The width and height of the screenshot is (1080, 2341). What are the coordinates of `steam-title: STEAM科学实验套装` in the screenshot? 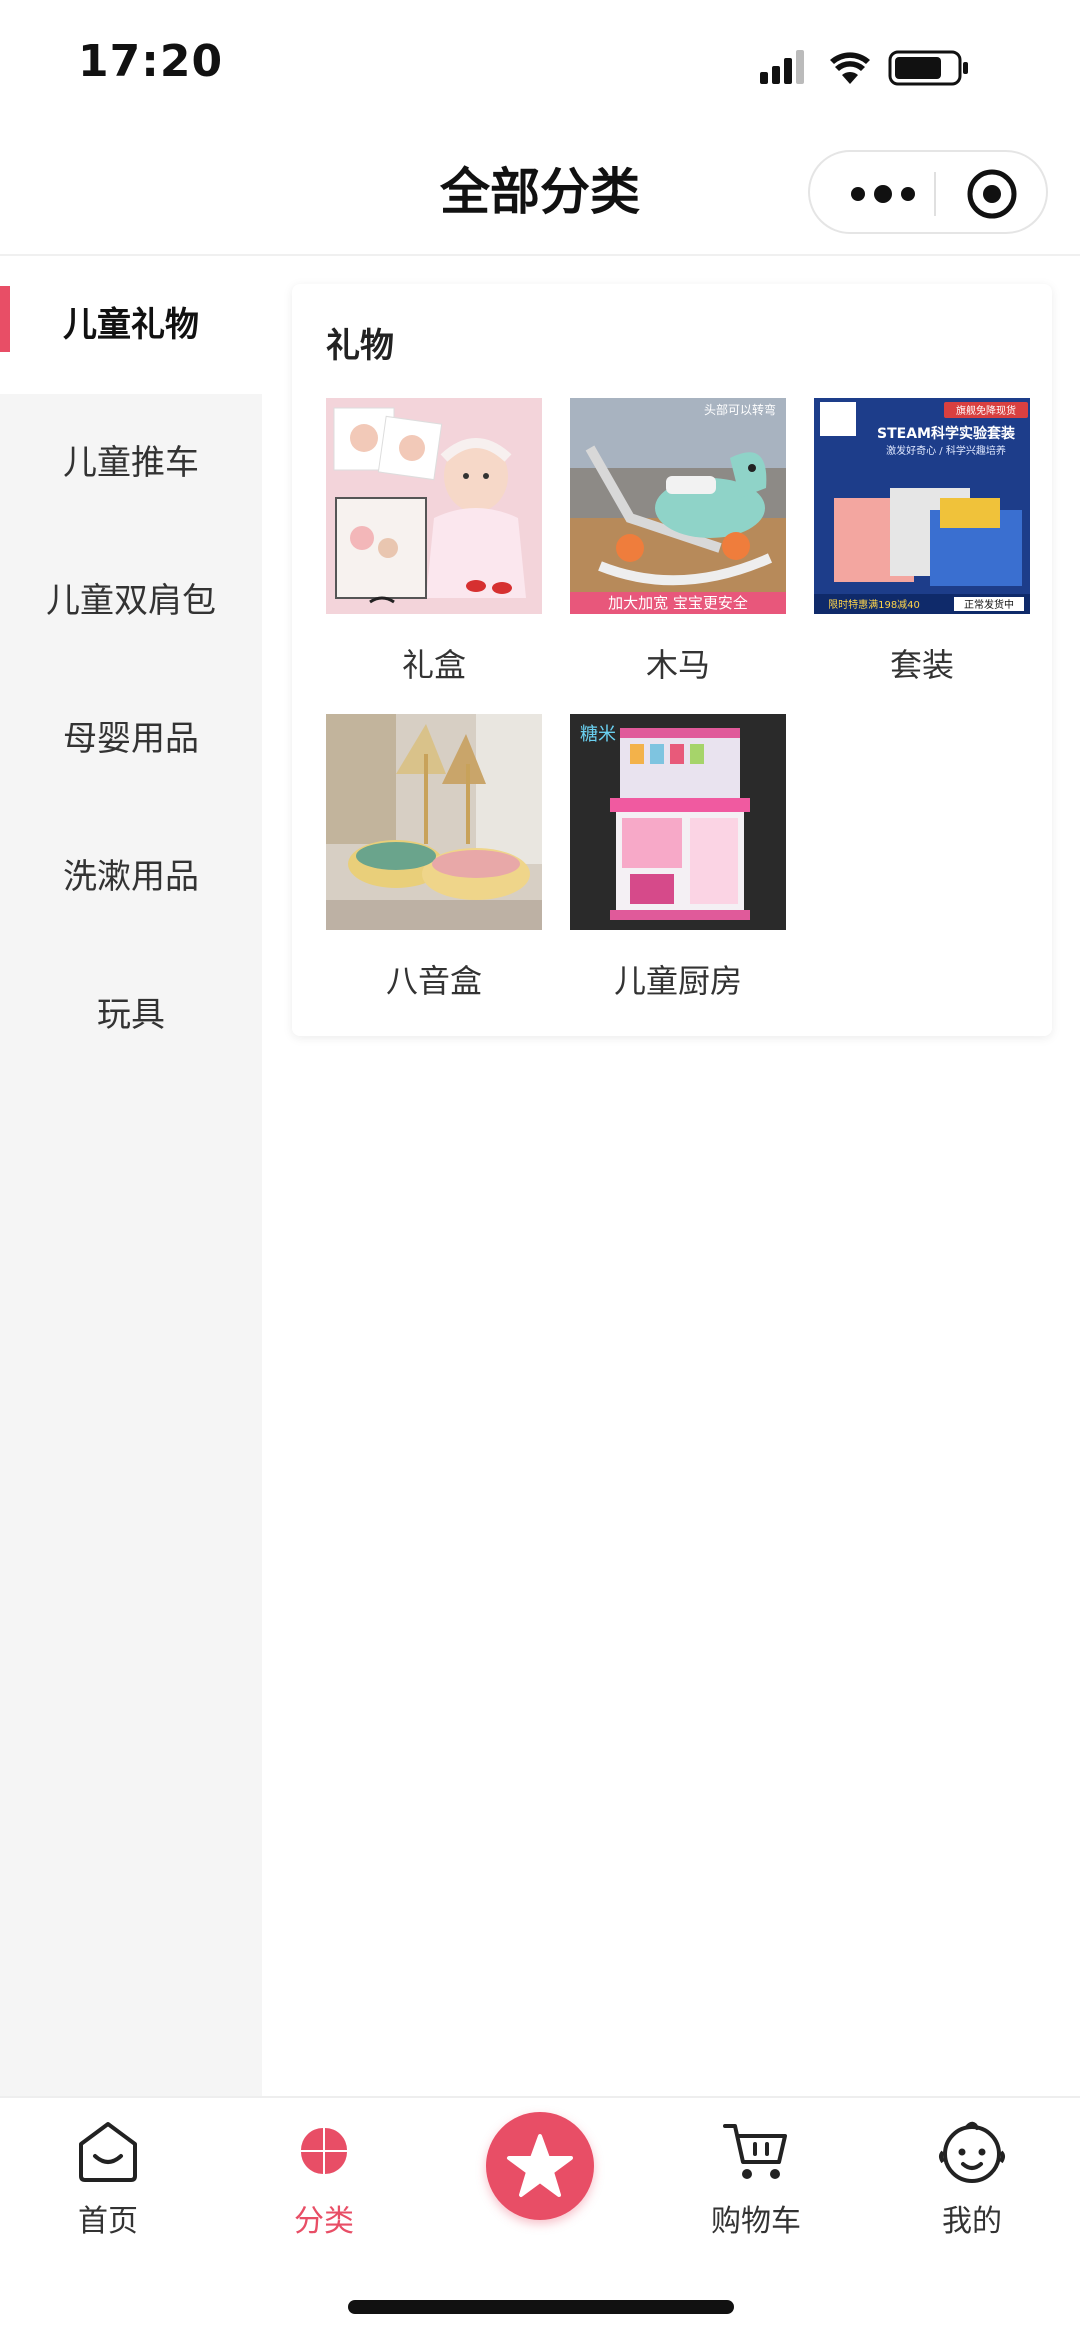 It's located at (946, 433).